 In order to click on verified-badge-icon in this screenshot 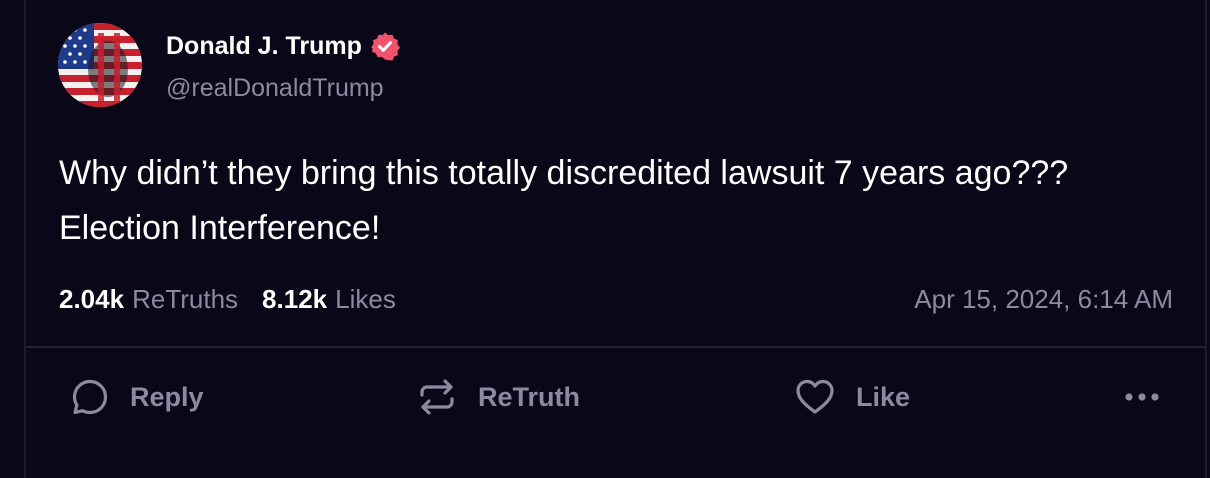, I will do `click(385, 46)`.